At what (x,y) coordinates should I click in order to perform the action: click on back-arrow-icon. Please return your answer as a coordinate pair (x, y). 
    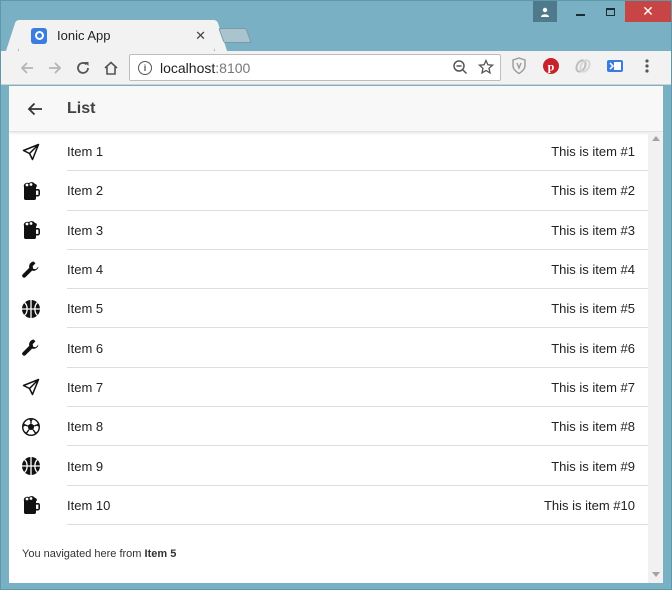
    Looking at the image, I should click on (35, 109).